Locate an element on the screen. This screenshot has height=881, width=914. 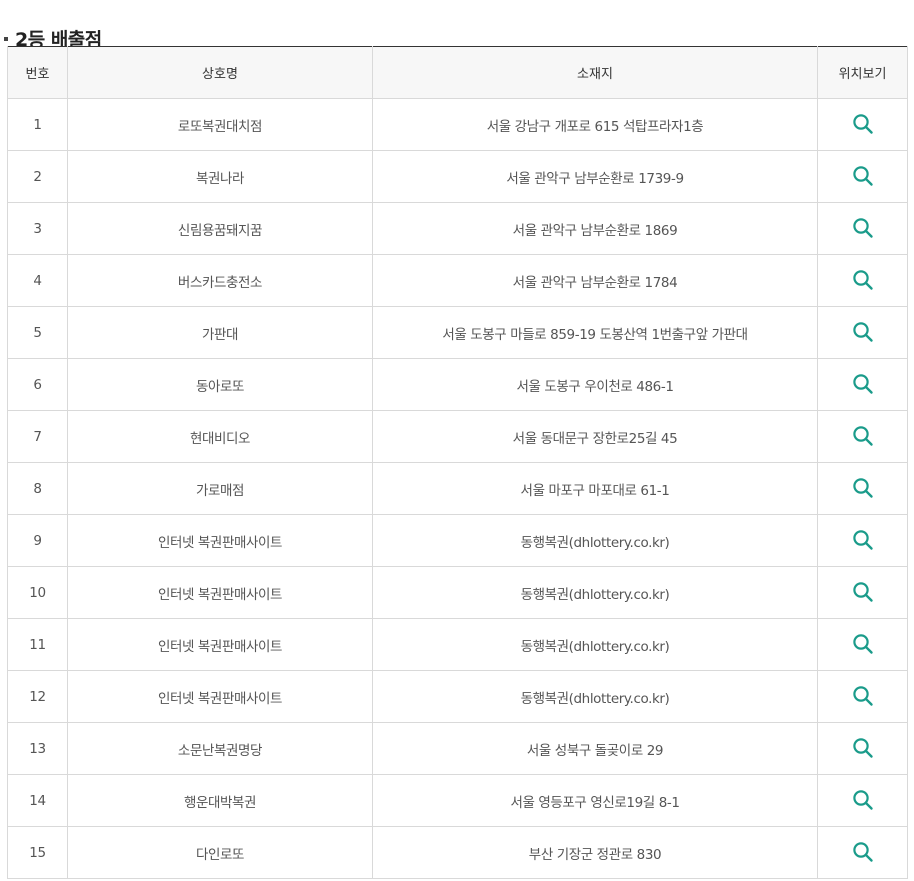
bullet-icon is located at coordinates (6, 39).